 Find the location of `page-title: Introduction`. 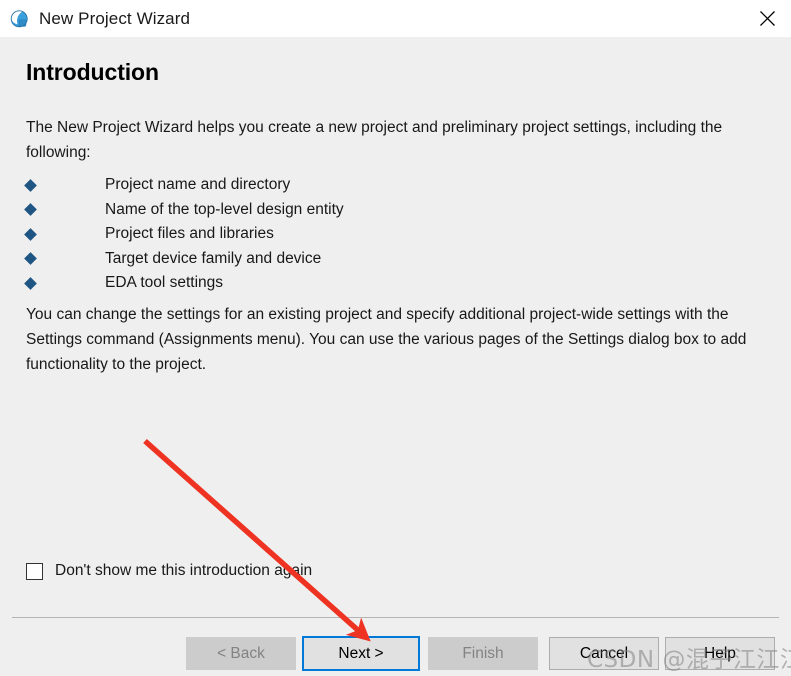

page-title: Introduction is located at coordinates (92, 72).